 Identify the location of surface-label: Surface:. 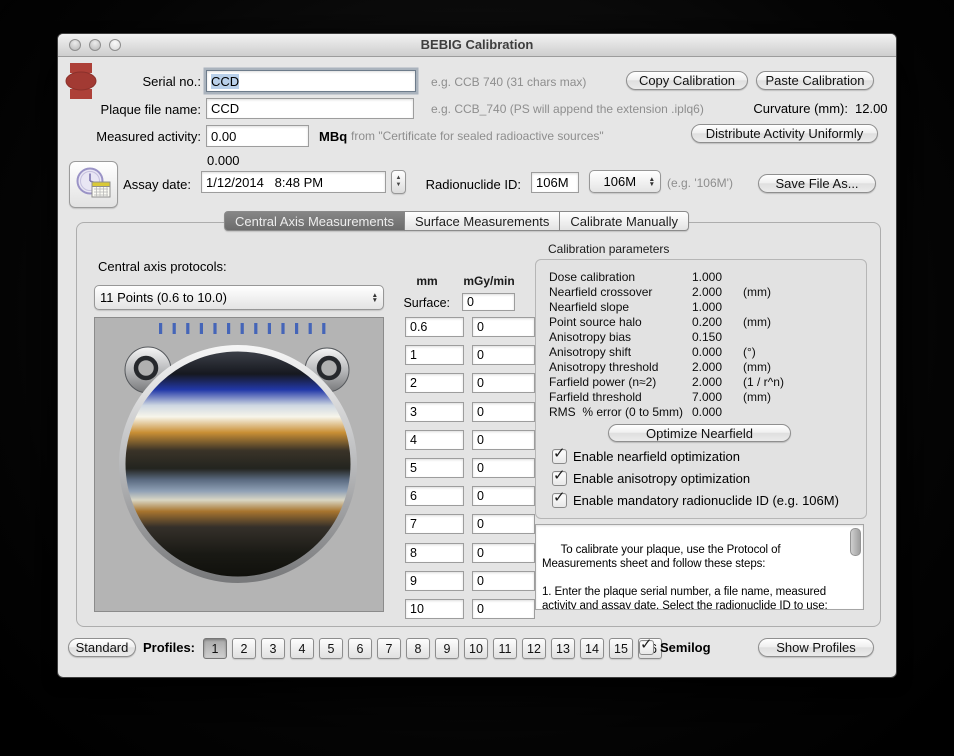
(426, 303).